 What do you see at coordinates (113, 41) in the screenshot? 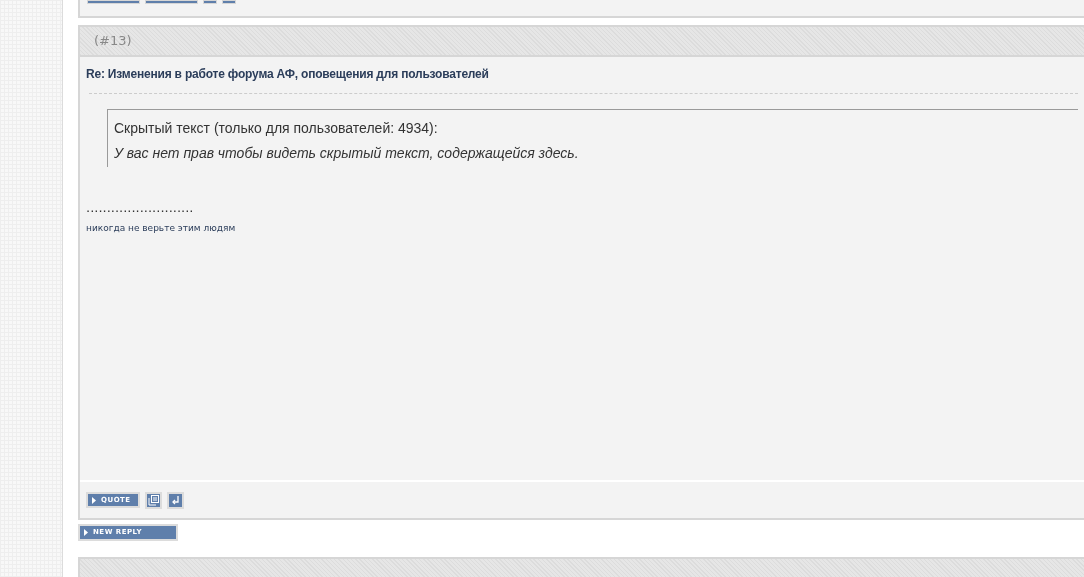
I see `post-number: (#13)` at bounding box center [113, 41].